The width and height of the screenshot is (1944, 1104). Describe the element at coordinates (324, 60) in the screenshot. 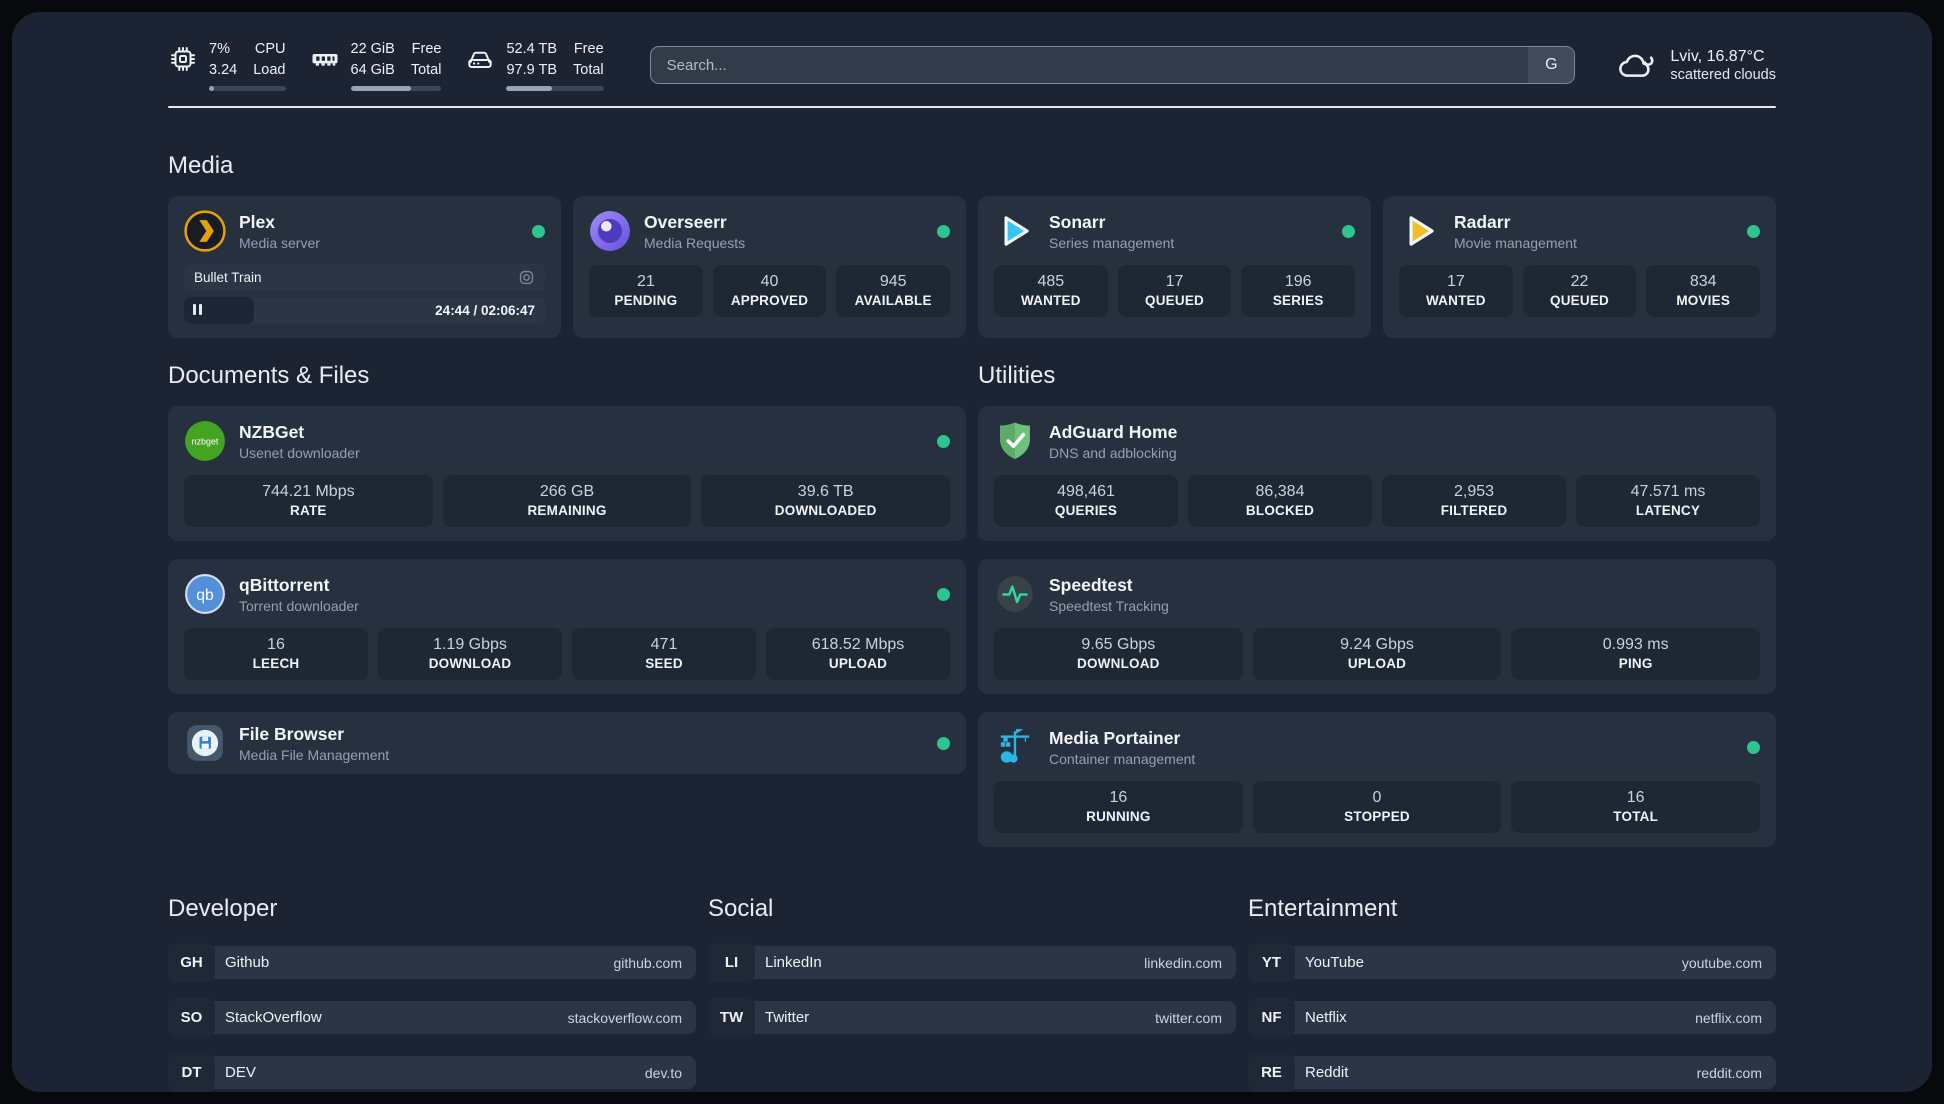

I see `ram-icon` at that location.